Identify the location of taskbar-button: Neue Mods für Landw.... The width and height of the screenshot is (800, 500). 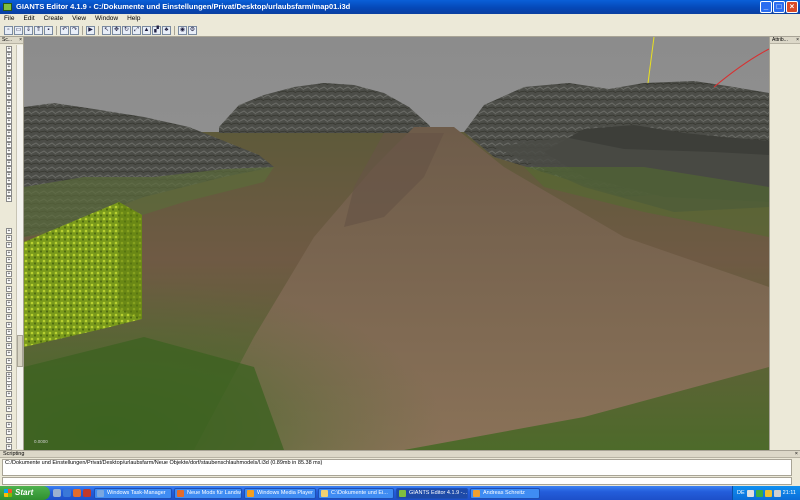
(208, 493).